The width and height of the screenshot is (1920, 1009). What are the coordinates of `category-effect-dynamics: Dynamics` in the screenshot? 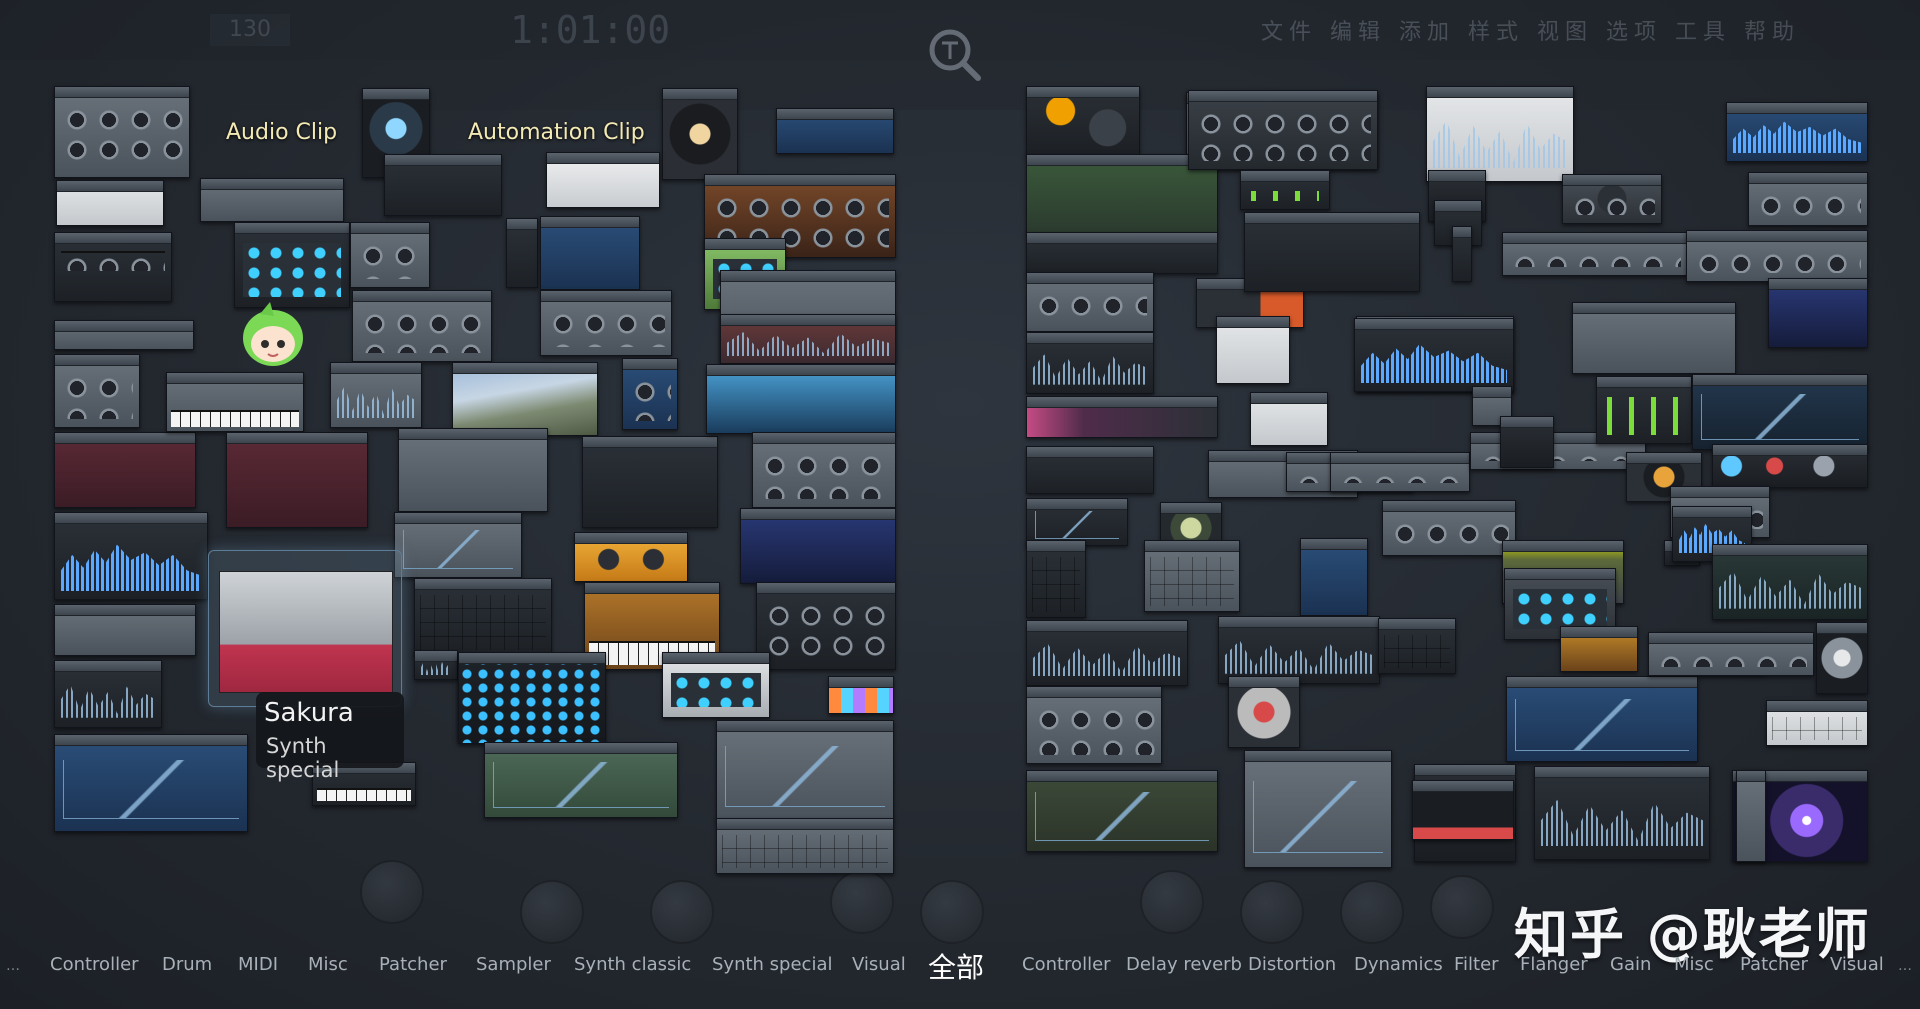 It's located at (1398, 964).